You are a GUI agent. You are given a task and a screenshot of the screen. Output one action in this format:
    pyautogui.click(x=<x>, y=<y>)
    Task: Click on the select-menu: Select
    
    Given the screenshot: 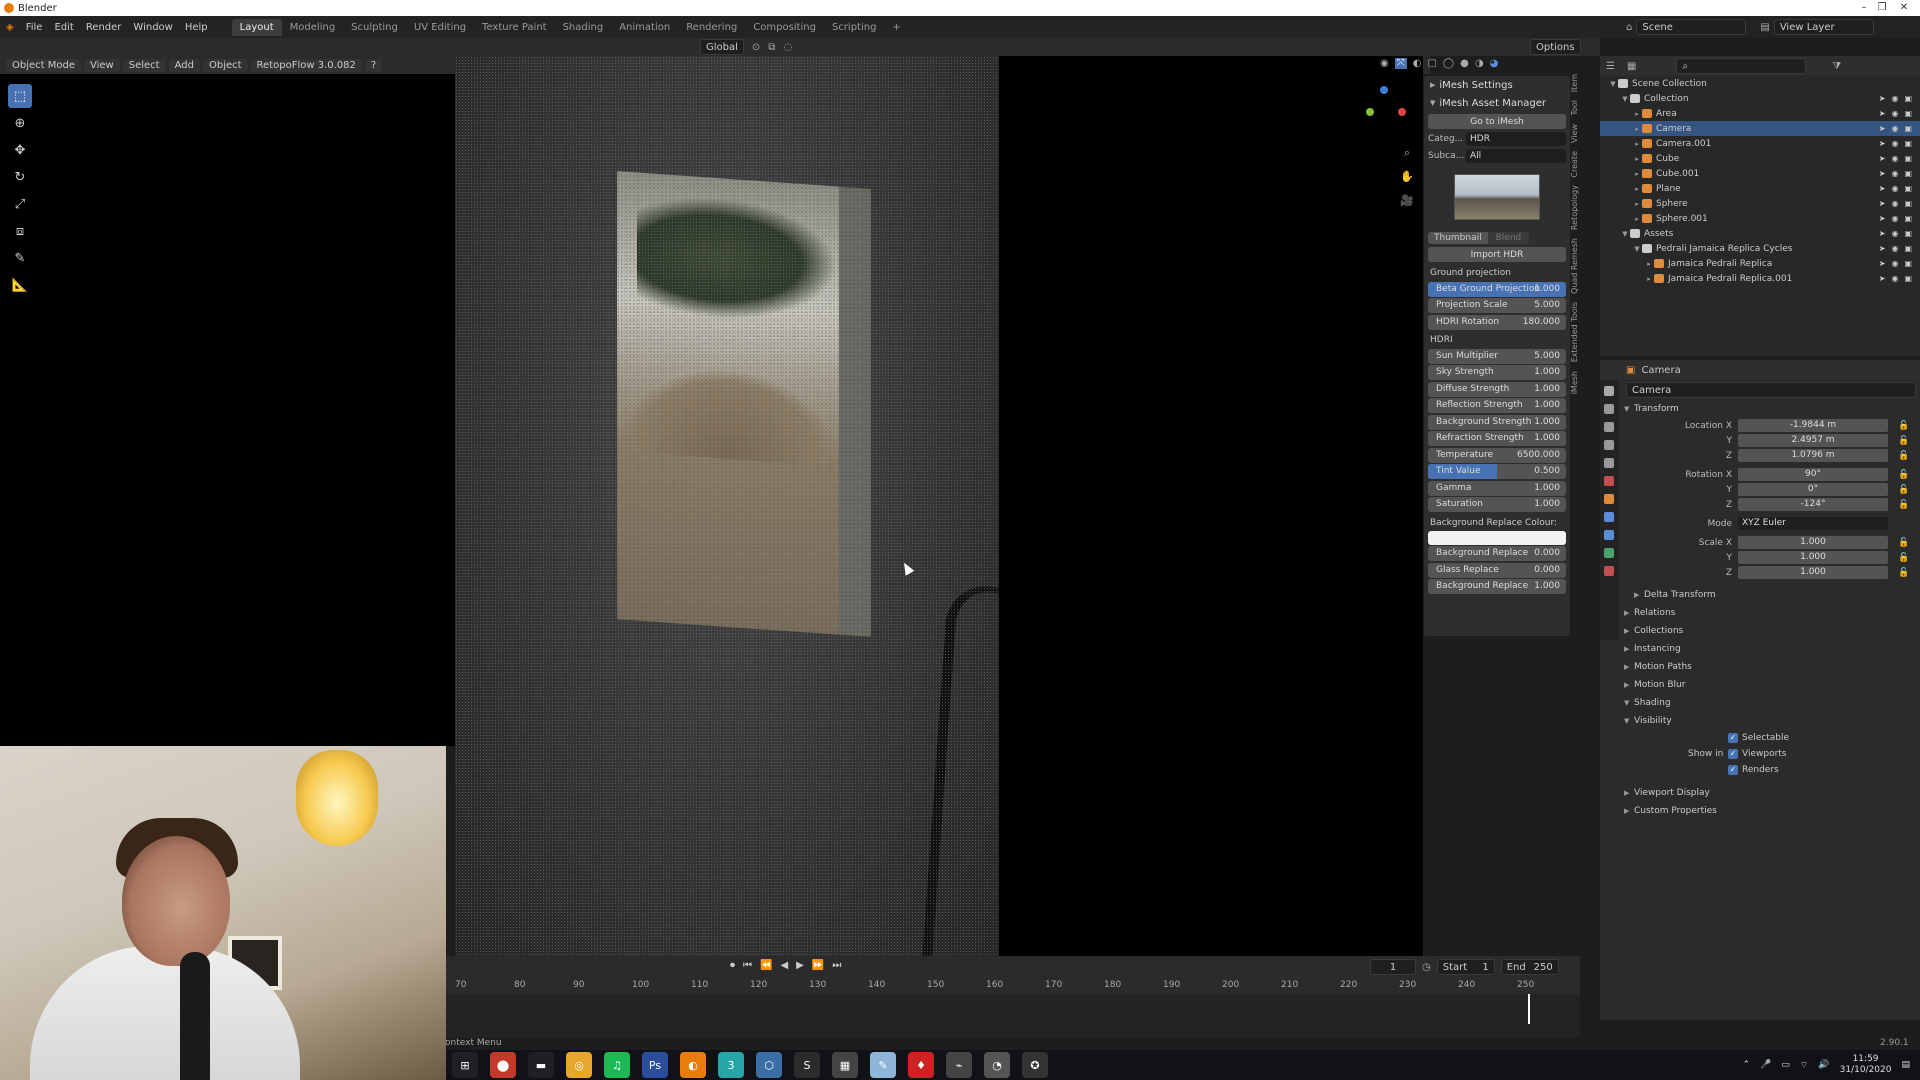 What is the action you would take?
    pyautogui.click(x=144, y=65)
    